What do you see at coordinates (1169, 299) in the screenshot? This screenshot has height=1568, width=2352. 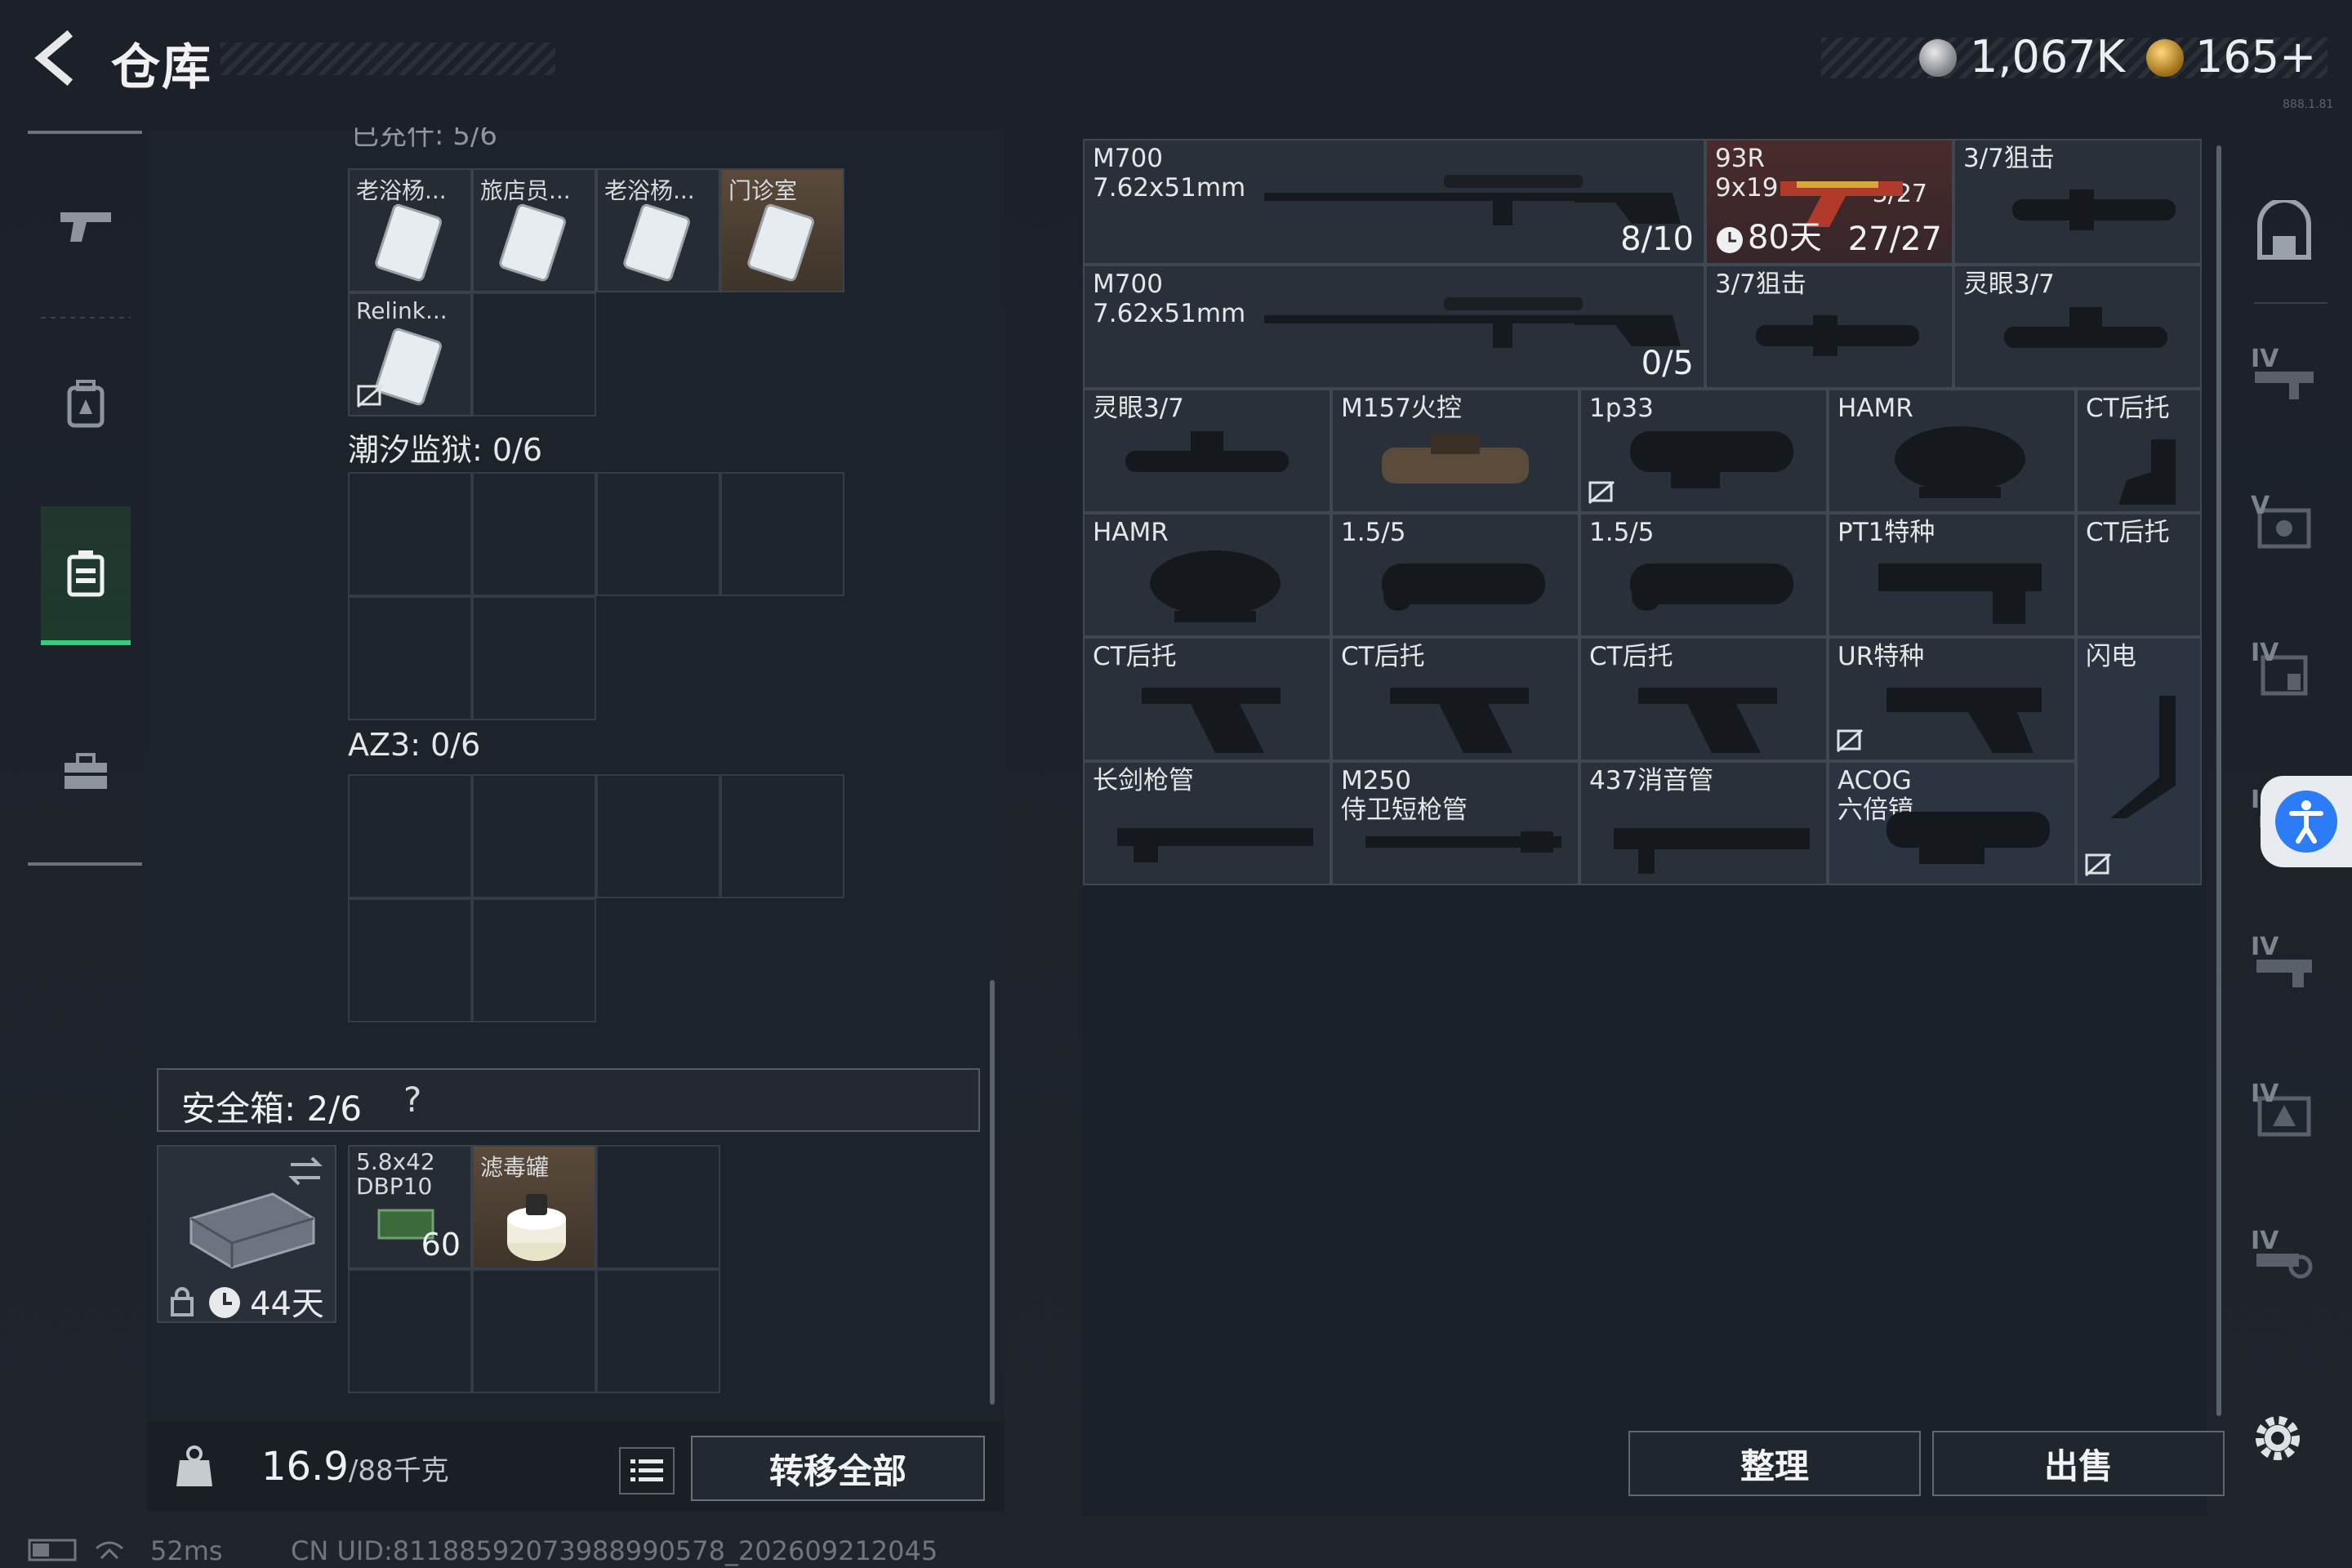 I see `item-name: M700 7.62x51mm` at bounding box center [1169, 299].